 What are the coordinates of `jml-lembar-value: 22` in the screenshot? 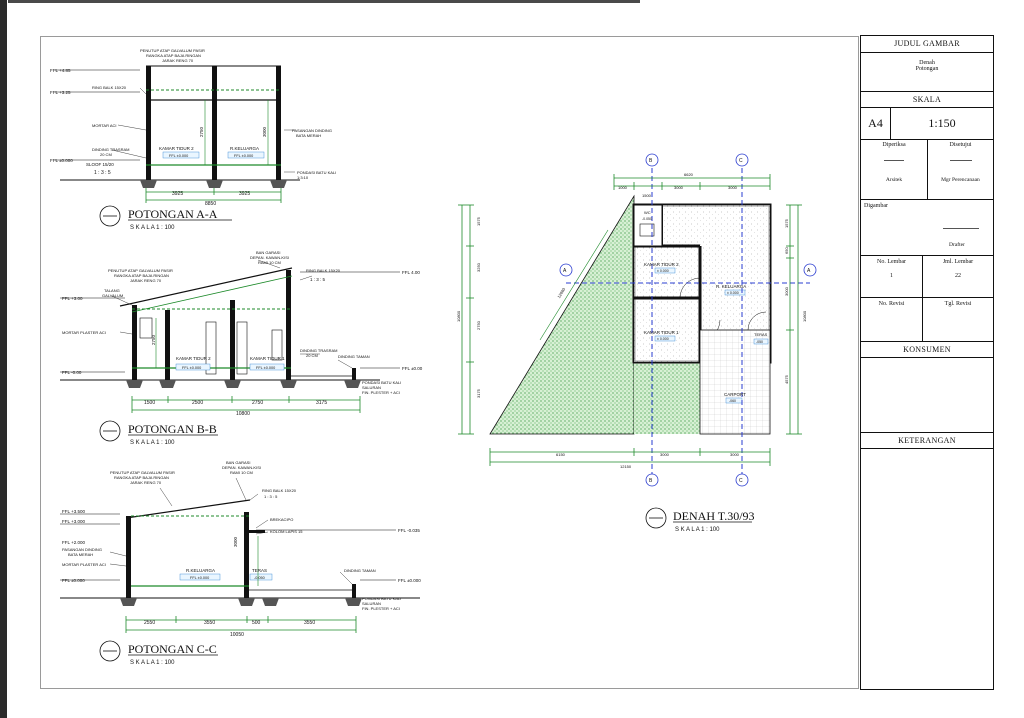 It's located at (958, 276).